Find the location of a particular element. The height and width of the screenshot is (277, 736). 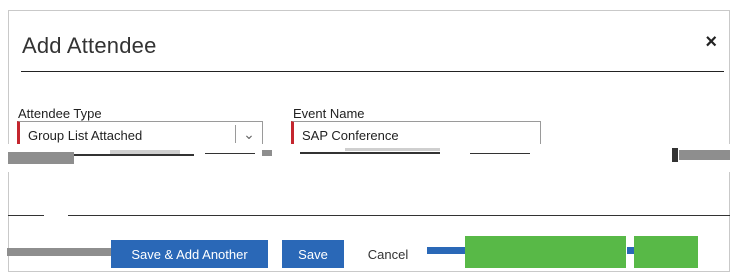

event-name-label: Event Name is located at coordinates (329, 113).